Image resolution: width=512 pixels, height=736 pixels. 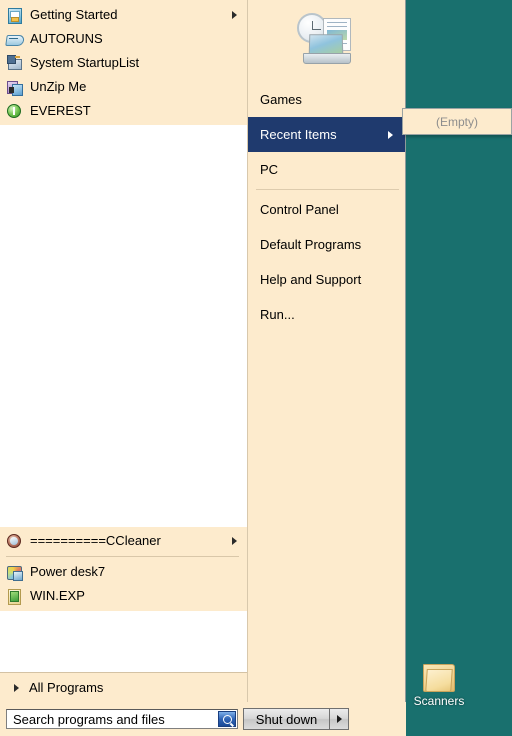 I want to click on ccleaner-icon, so click(x=15, y=541).